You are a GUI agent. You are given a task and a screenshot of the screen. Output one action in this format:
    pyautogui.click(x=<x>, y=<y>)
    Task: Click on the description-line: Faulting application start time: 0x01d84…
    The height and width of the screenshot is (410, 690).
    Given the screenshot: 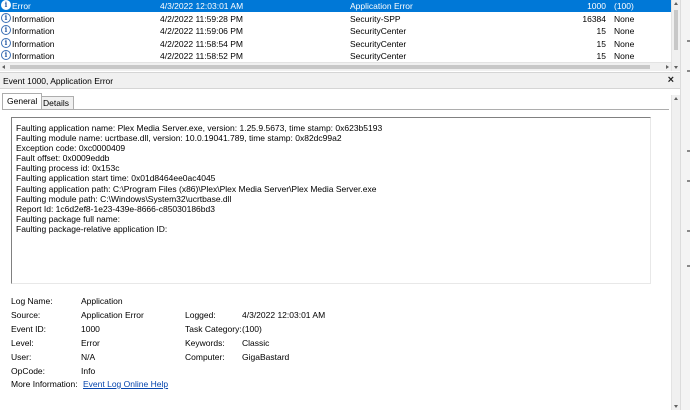 What is the action you would take?
    pyautogui.click(x=116, y=178)
    